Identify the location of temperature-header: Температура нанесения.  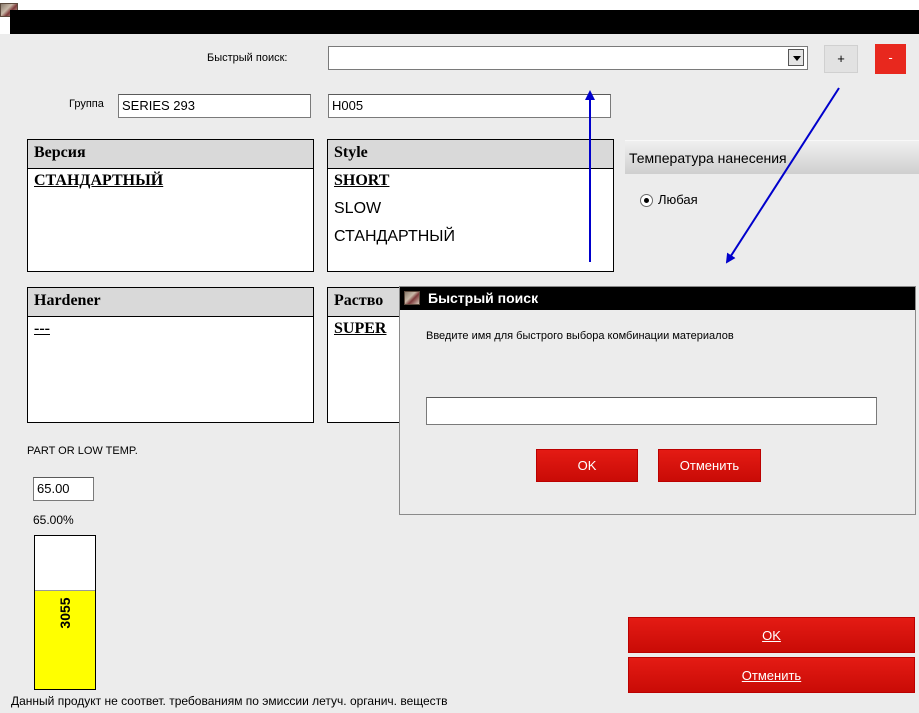
(772, 157).